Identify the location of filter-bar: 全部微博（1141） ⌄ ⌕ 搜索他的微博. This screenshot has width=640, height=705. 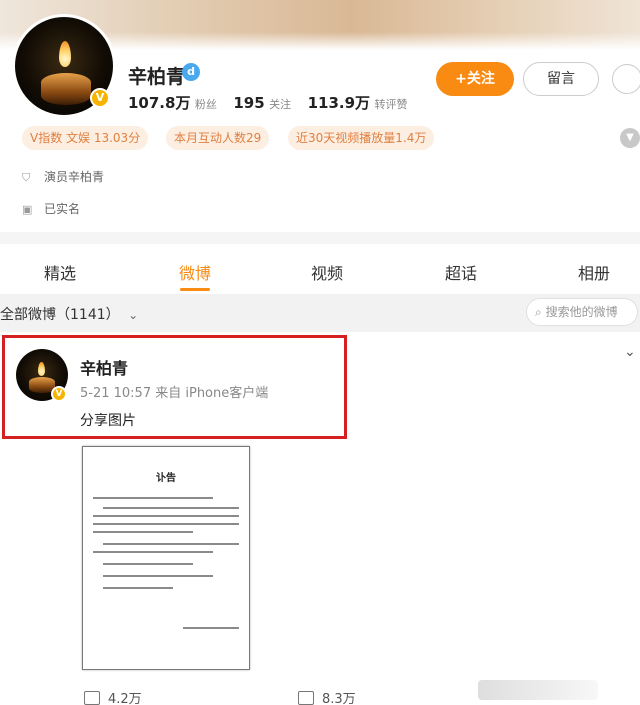
(320, 313).